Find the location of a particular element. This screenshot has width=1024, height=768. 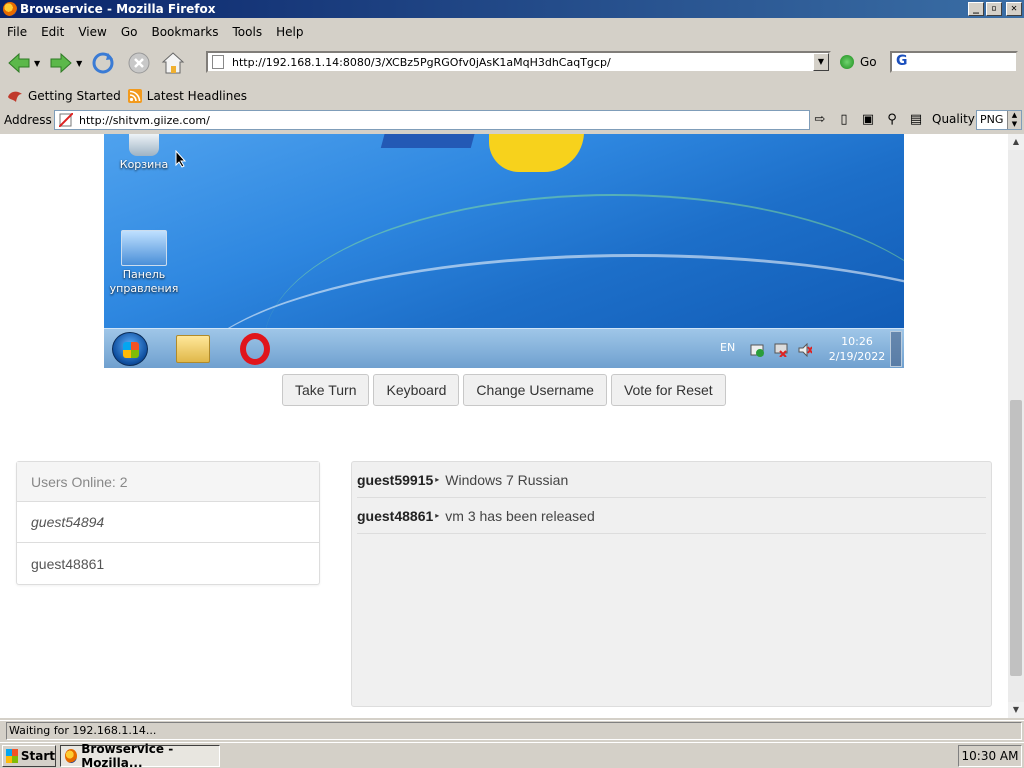

bookmark-label: Latest Headlines is located at coordinates (196, 96).